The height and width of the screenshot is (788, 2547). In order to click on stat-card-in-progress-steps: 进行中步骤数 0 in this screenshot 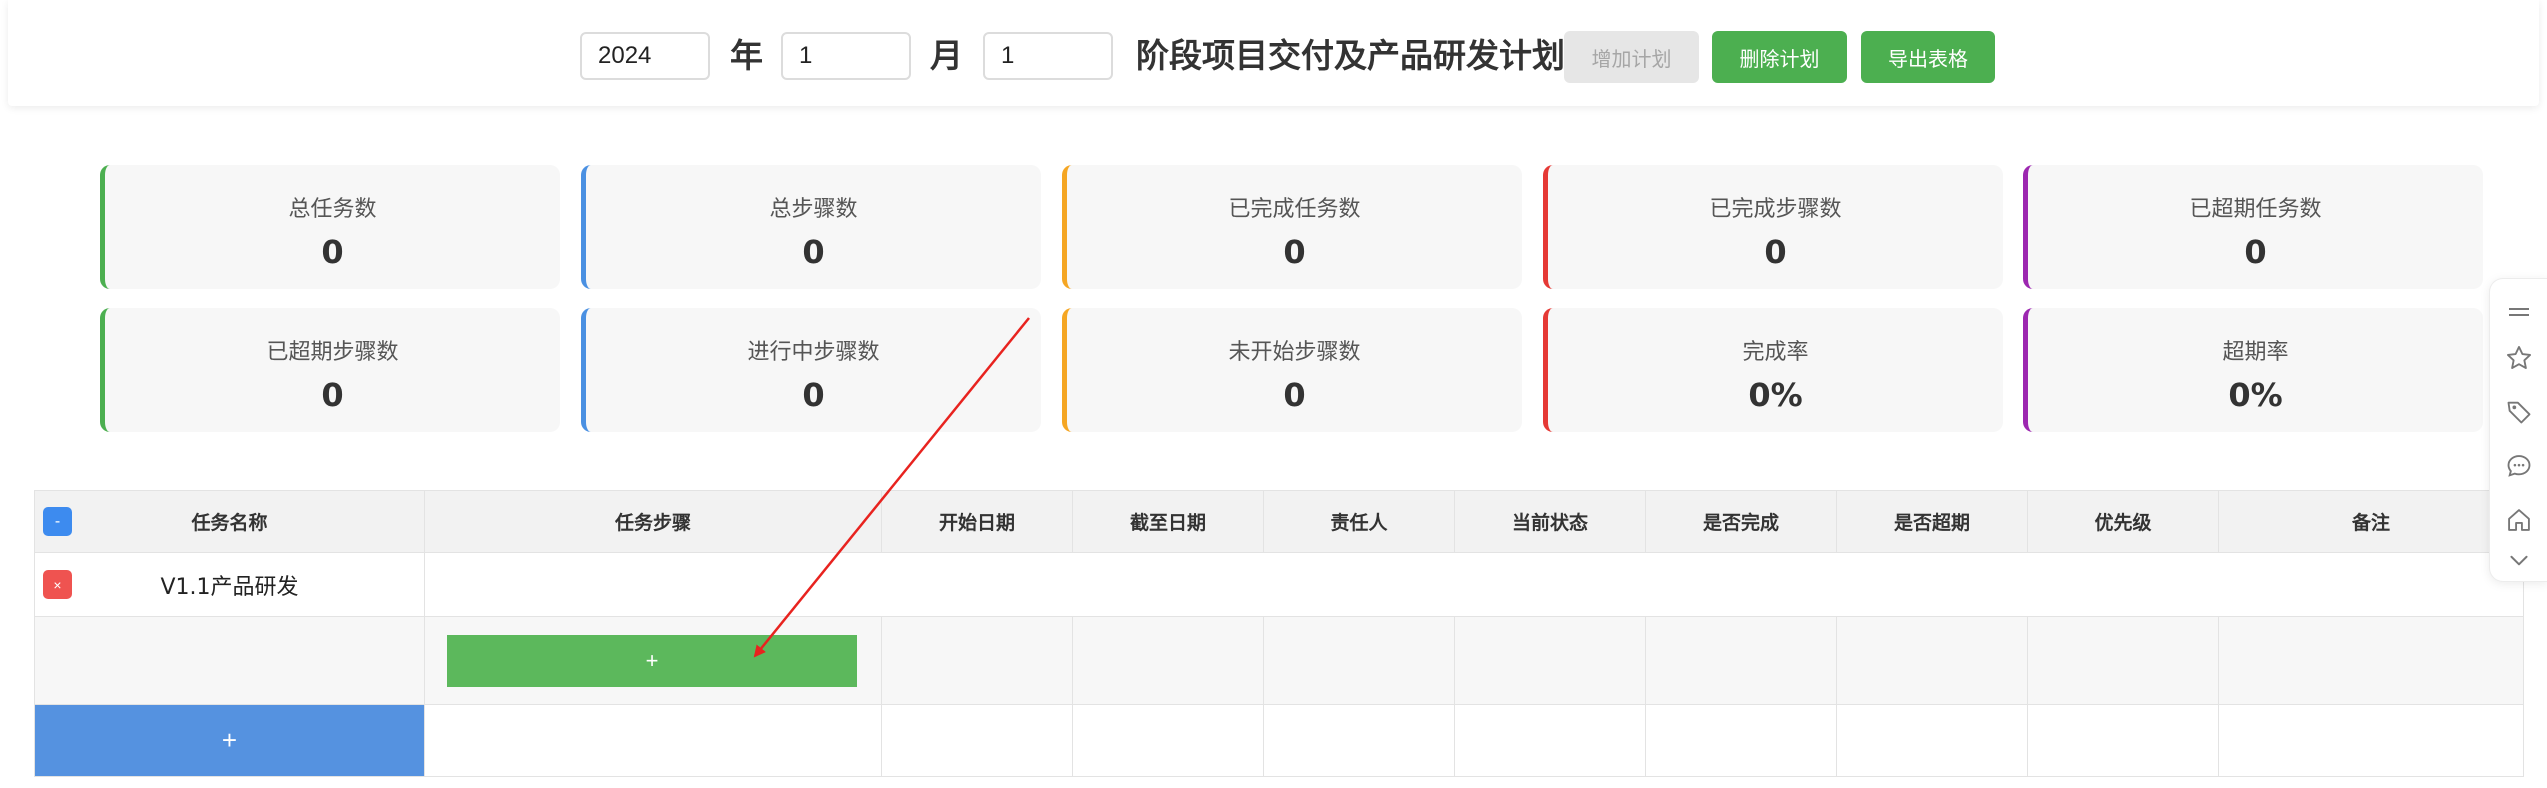, I will do `click(811, 370)`.